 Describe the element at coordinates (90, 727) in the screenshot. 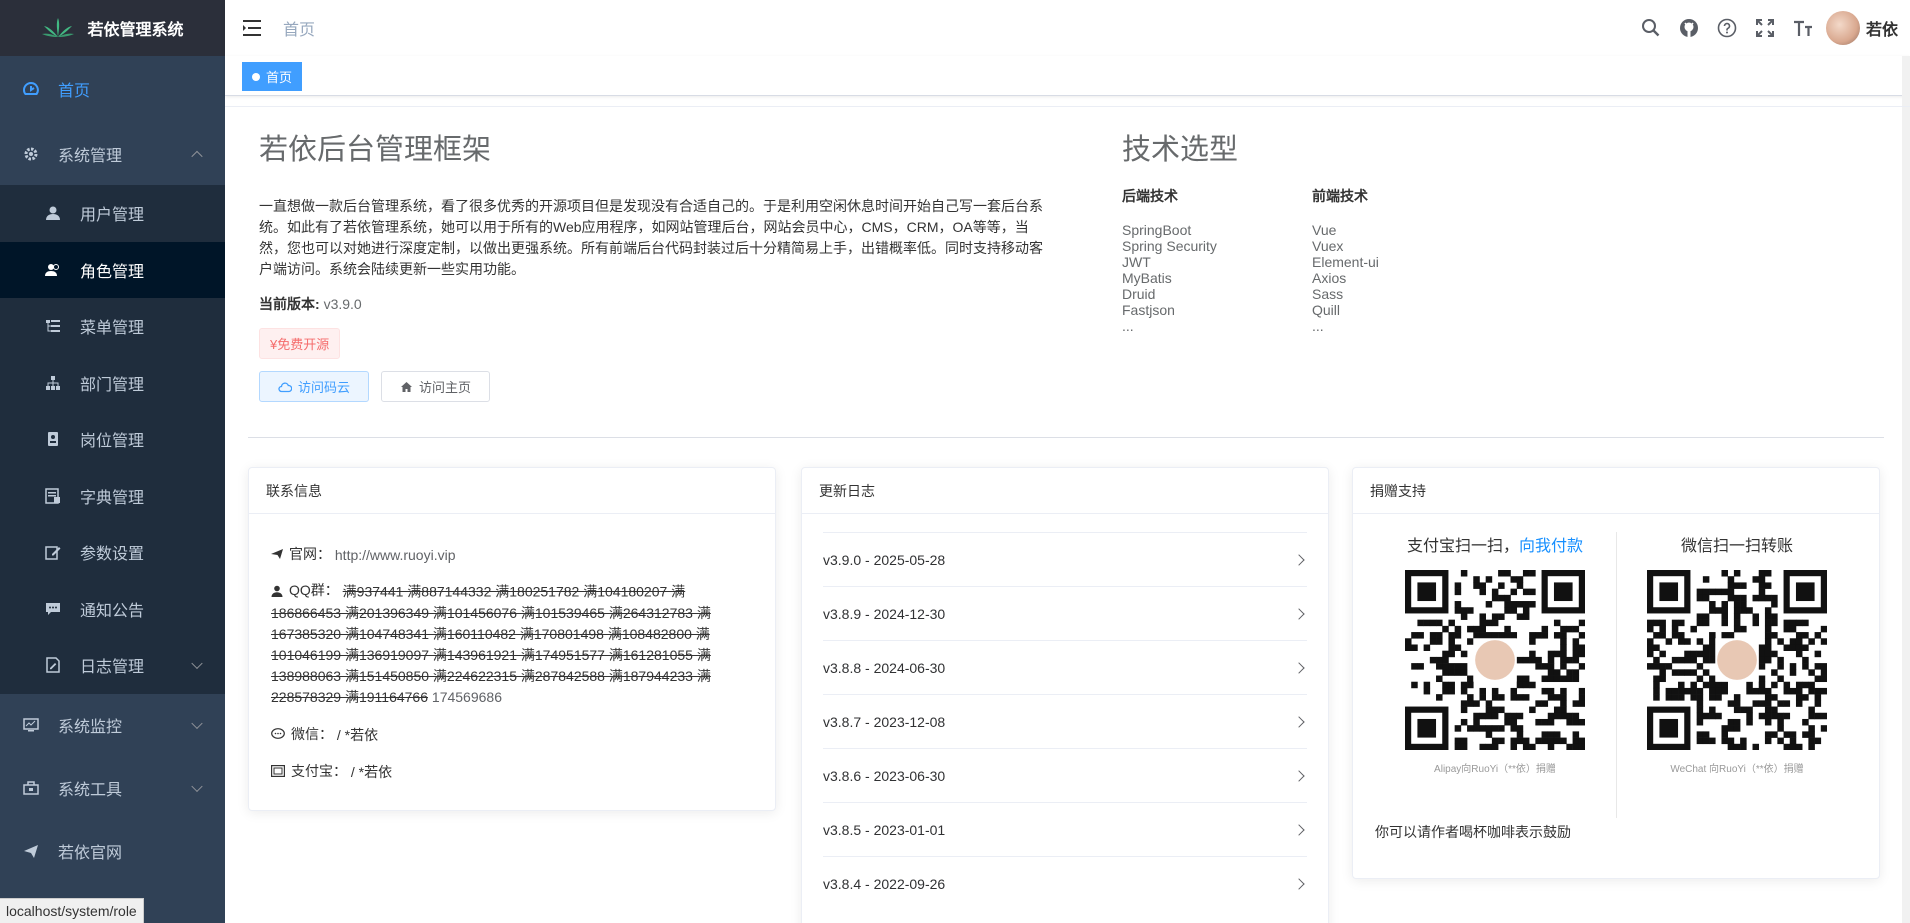

I see `sidebar-item-label: 系统监控` at that location.